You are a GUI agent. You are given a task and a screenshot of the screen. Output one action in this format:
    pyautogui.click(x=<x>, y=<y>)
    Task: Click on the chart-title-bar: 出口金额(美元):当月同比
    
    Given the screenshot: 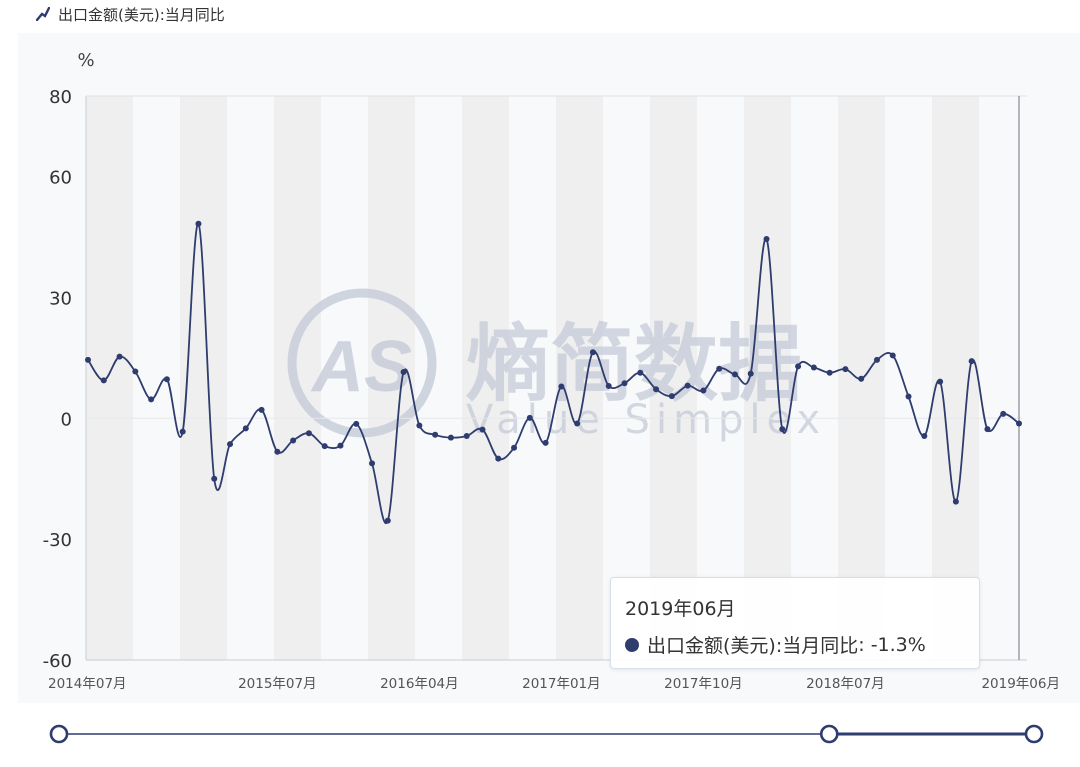 What is the action you would take?
    pyautogui.click(x=130, y=14)
    